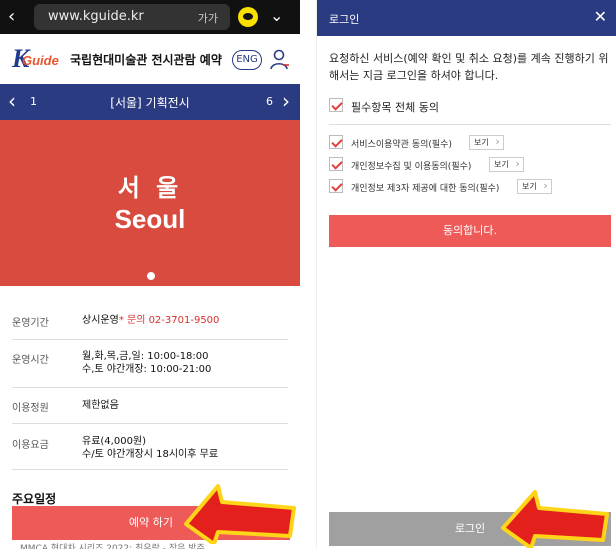 The image size is (616, 549). Describe the element at coordinates (506, 164) in the screenshot. I see `privacy-collect-view-button: 보기` at that location.